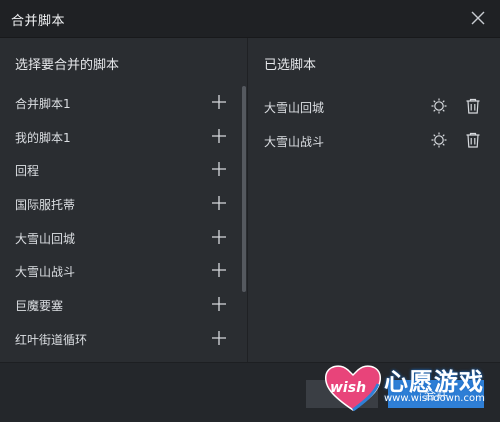  What do you see at coordinates (119, 304) in the screenshot?
I see `list-item: 巨魔要塞` at bounding box center [119, 304].